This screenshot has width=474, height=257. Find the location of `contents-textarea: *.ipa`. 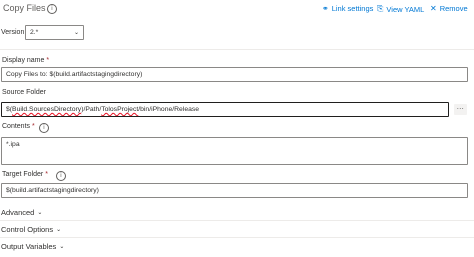

contents-textarea: *.ipa is located at coordinates (234, 151).